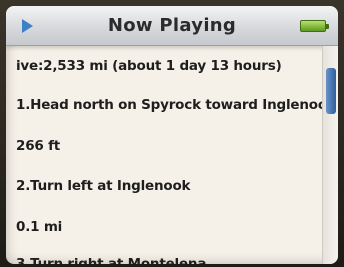 Image resolution: width=344 pixels, height=267 pixels. I want to click on direction-distance: 266 ft, so click(38, 146).